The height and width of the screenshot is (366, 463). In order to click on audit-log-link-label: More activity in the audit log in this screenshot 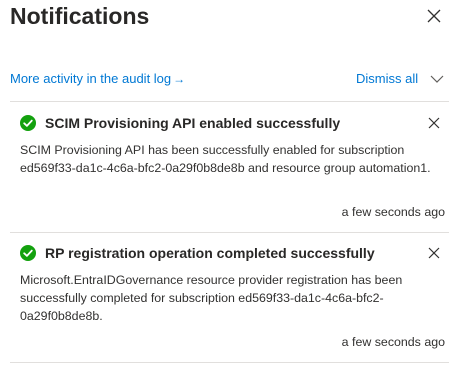, I will do `click(91, 78)`.